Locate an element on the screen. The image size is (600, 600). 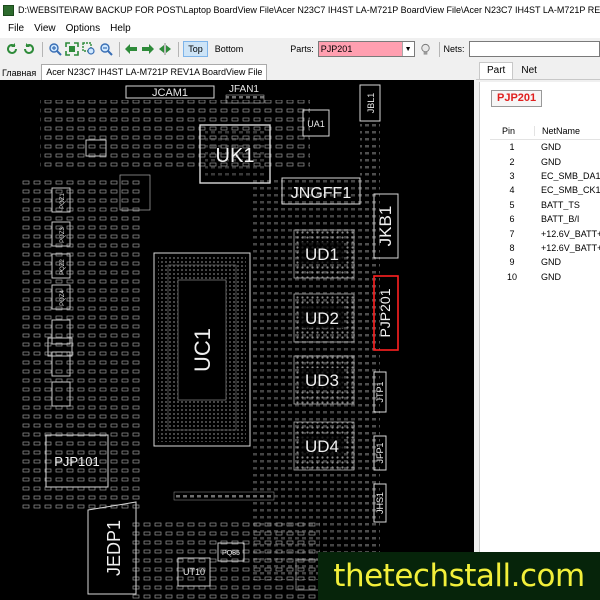
uk1-label: UK1 is located at coordinates (235, 156).